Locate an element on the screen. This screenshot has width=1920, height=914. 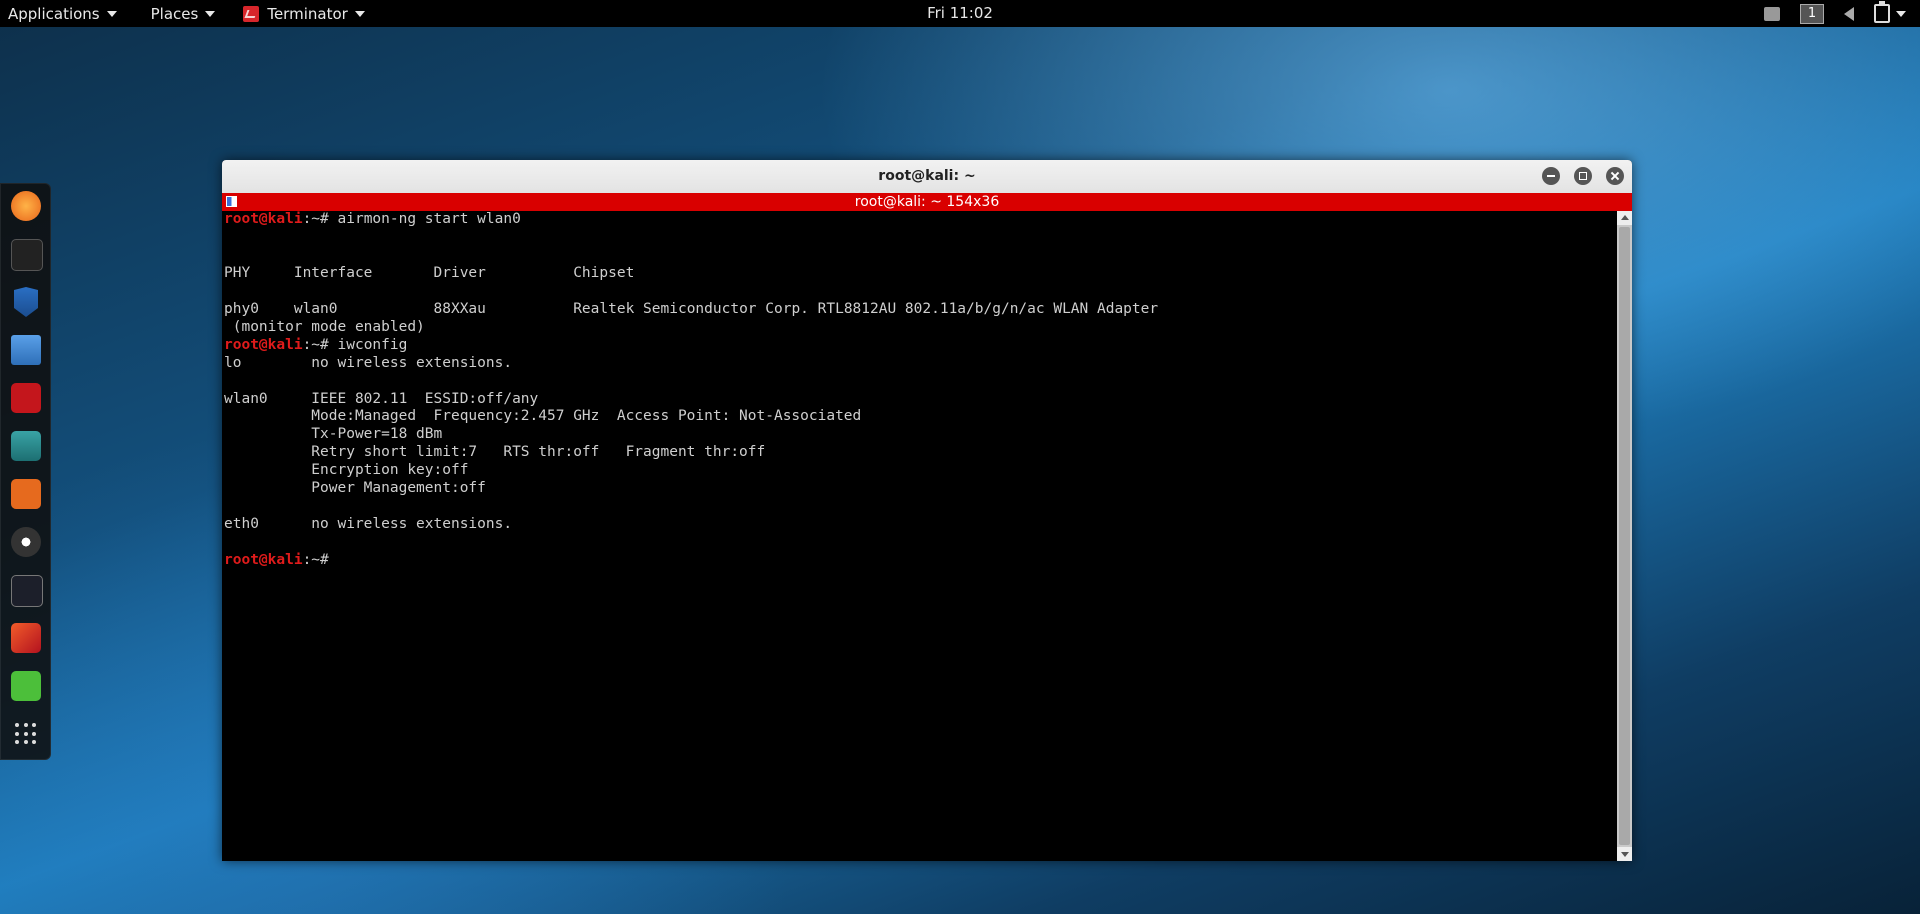
volume-icon is located at coordinates (1849, 13).